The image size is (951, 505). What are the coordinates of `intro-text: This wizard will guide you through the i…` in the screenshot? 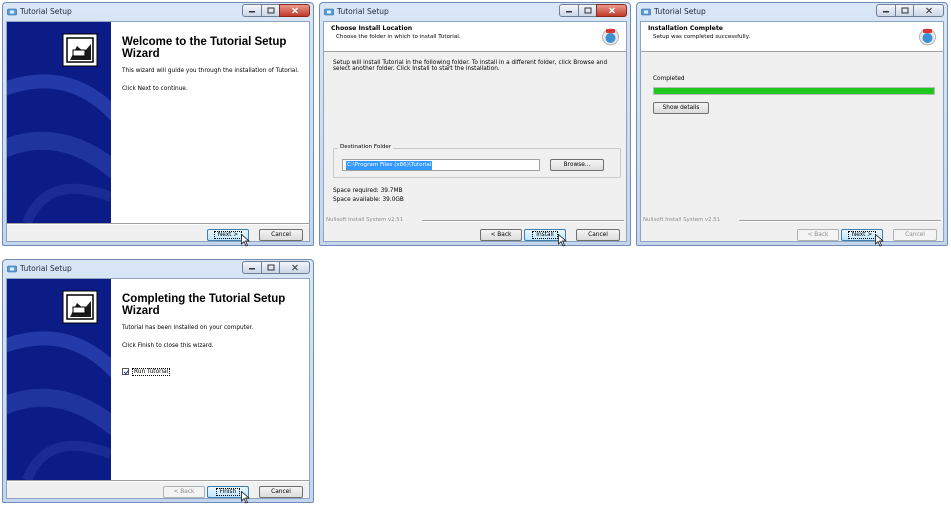 It's located at (210, 71).